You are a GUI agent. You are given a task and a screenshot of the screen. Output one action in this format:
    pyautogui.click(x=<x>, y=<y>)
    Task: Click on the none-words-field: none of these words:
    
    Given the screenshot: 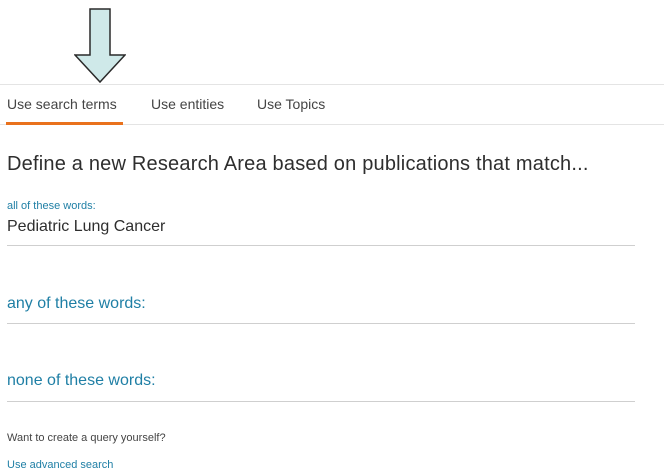 What is the action you would take?
    pyautogui.click(x=321, y=377)
    